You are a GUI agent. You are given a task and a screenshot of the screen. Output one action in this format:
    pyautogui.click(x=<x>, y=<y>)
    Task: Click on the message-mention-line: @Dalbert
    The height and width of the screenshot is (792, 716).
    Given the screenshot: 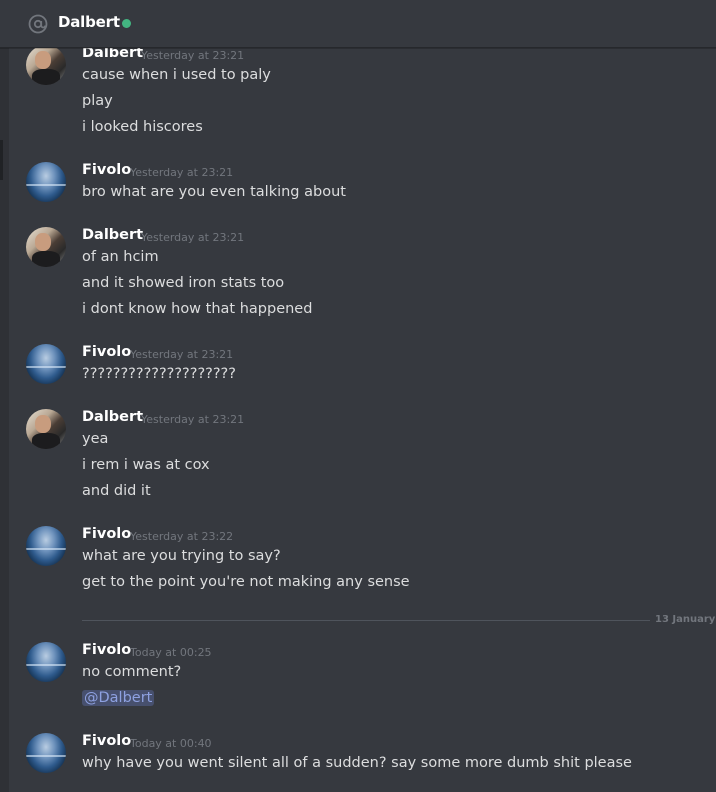 What is the action you would take?
    pyautogui.click(x=118, y=698)
    